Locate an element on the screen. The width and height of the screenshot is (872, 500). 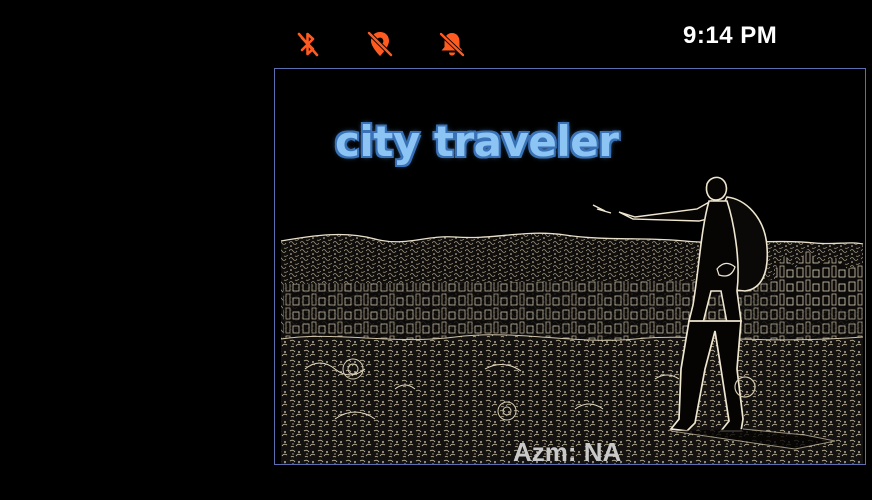
app-title: city traveler is located at coordinates (477, 141).